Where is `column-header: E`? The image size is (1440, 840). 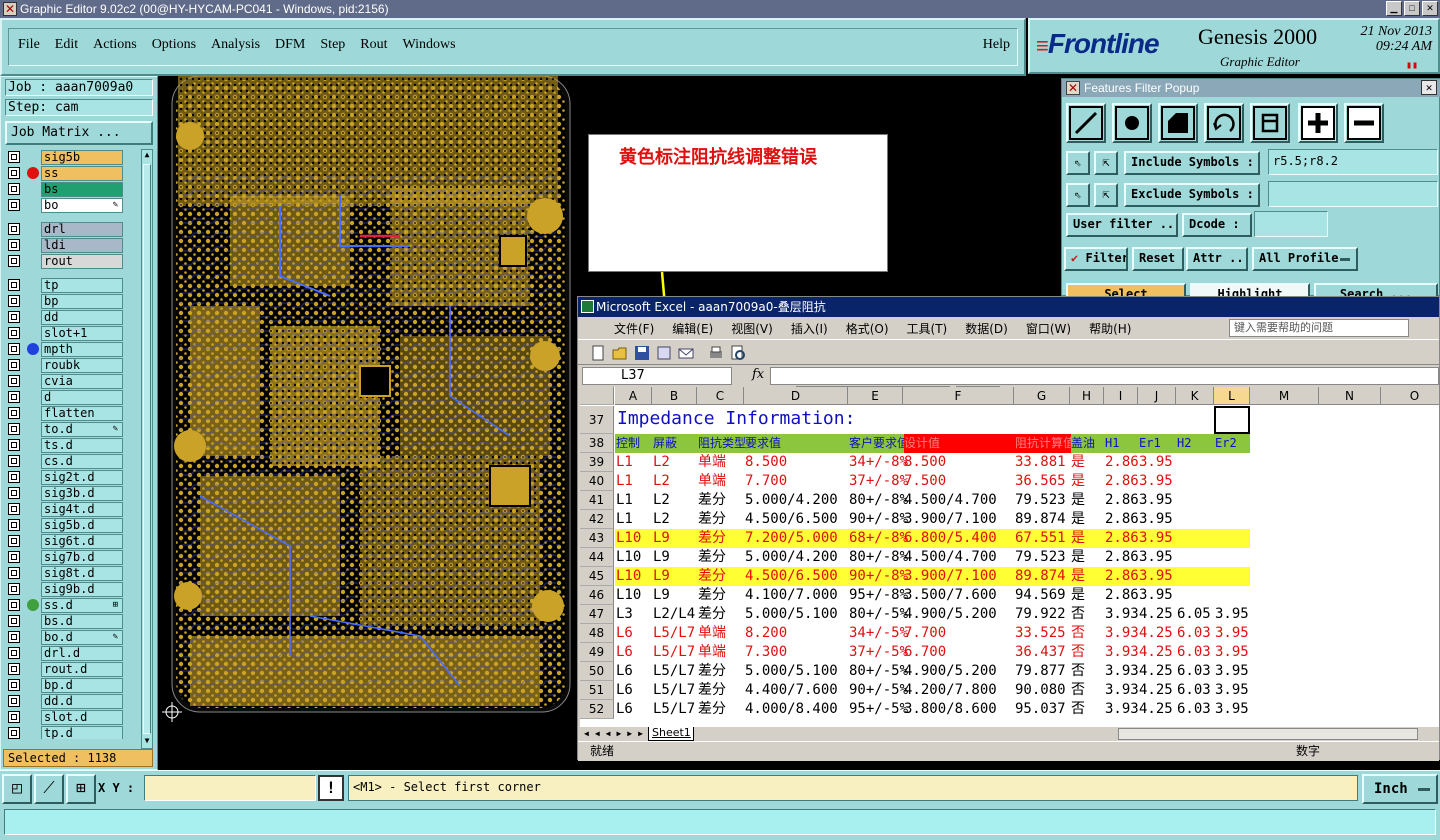 column-header: E is located at coordinates (875, 396).